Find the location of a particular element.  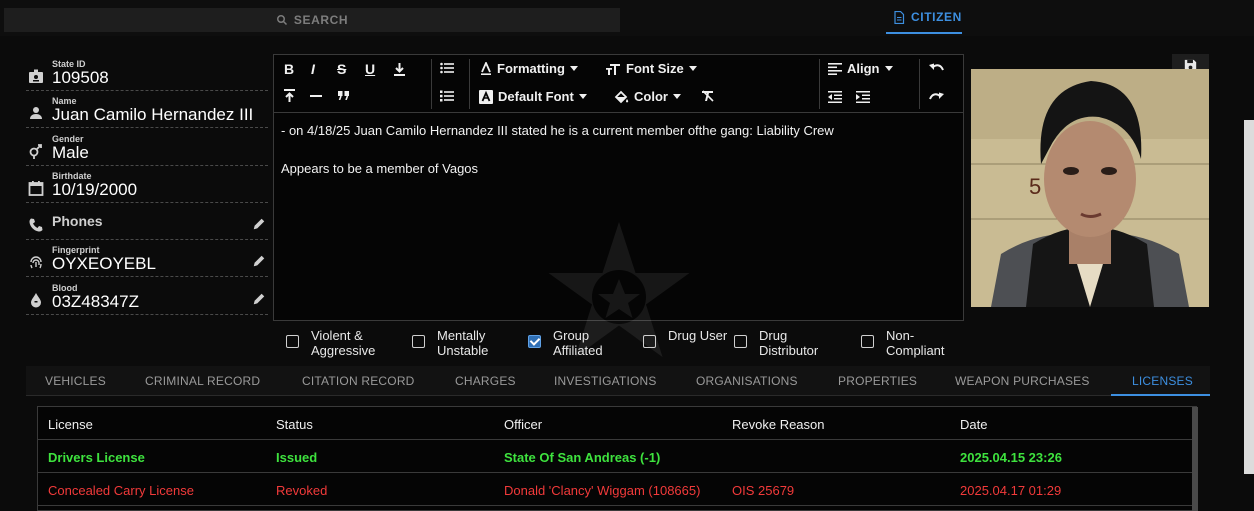

horizontal-rule-button is located at coordinates (316, 96).